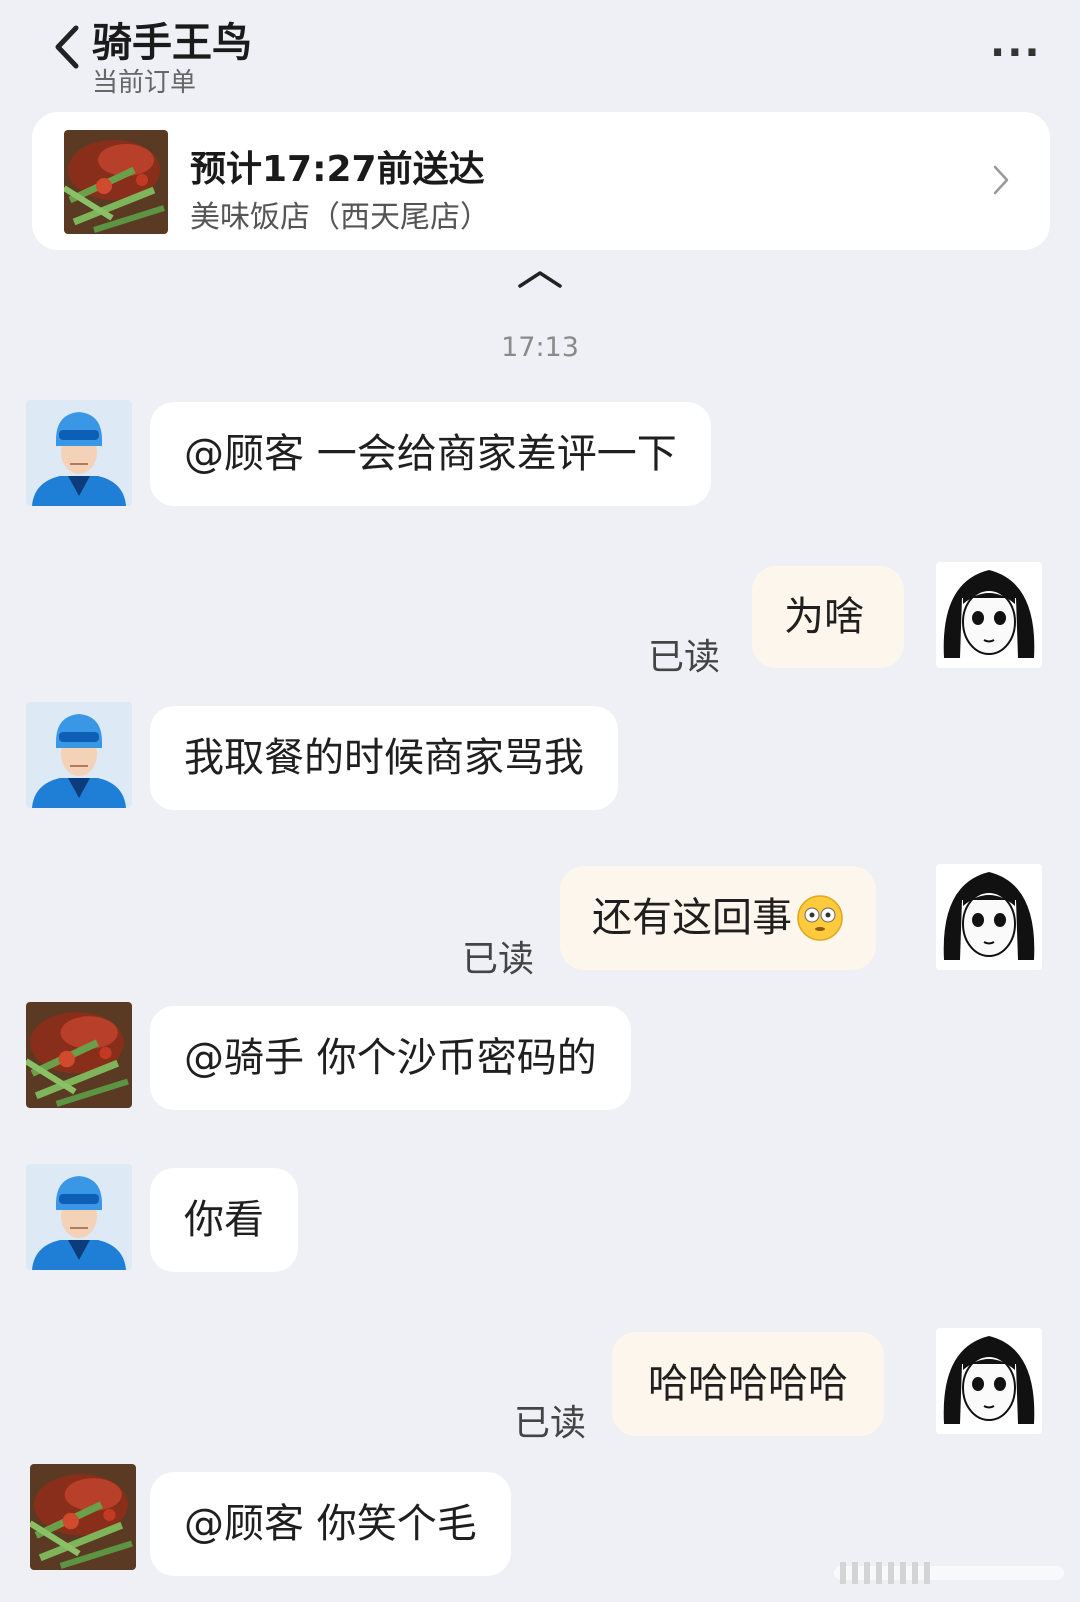 This screenshot has height=1602, width=1080. Describe the element at coordinates (1016, 53) in the screenshot. I see `more-options-icon: ···` at that location.